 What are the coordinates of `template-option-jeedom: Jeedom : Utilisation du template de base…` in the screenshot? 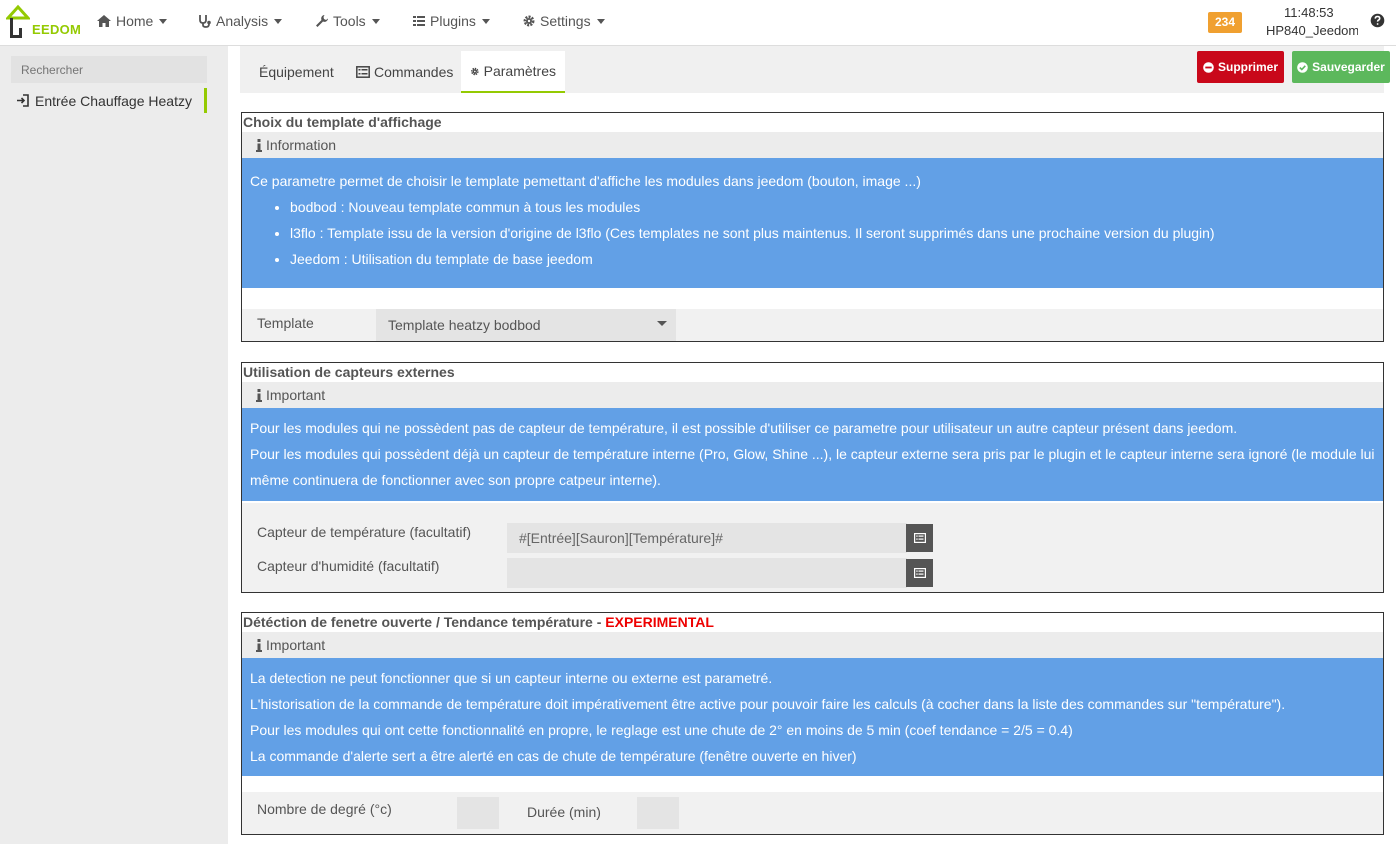 It's located at (832, 259).